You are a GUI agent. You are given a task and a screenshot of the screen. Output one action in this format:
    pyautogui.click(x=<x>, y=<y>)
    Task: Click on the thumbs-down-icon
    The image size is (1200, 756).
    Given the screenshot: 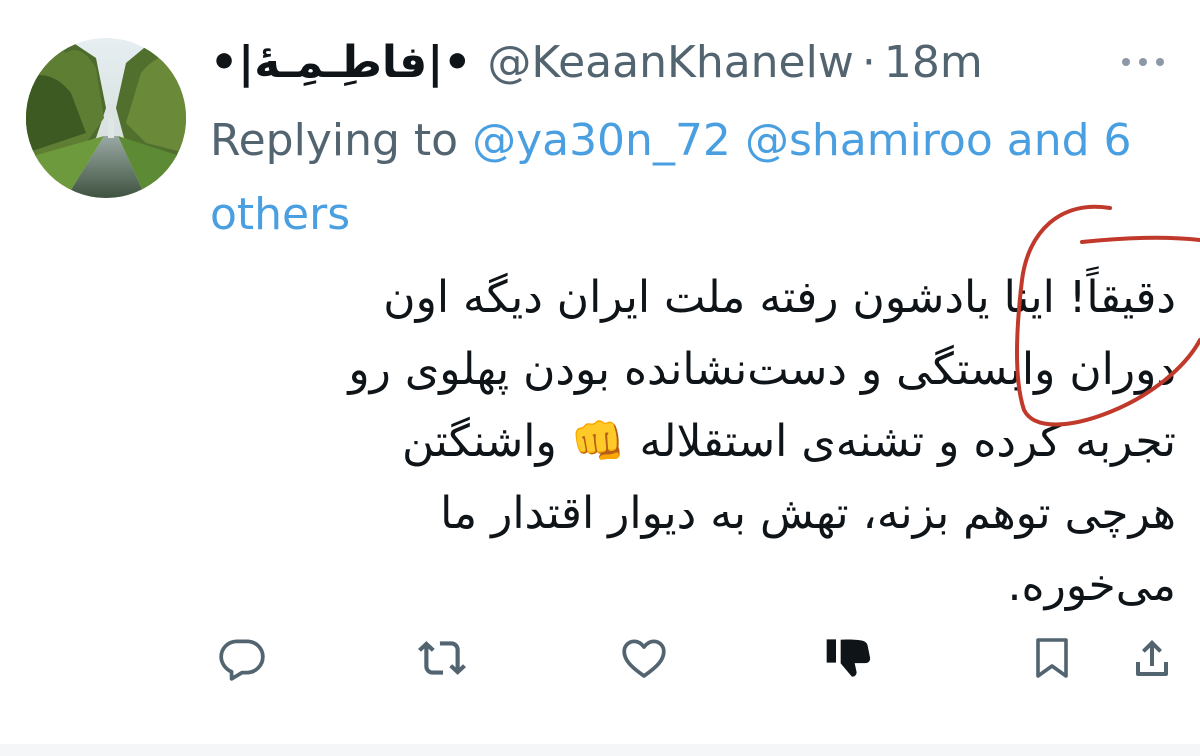 What is the action you would take?
    pyautogui.click(x=850, y=658)
    